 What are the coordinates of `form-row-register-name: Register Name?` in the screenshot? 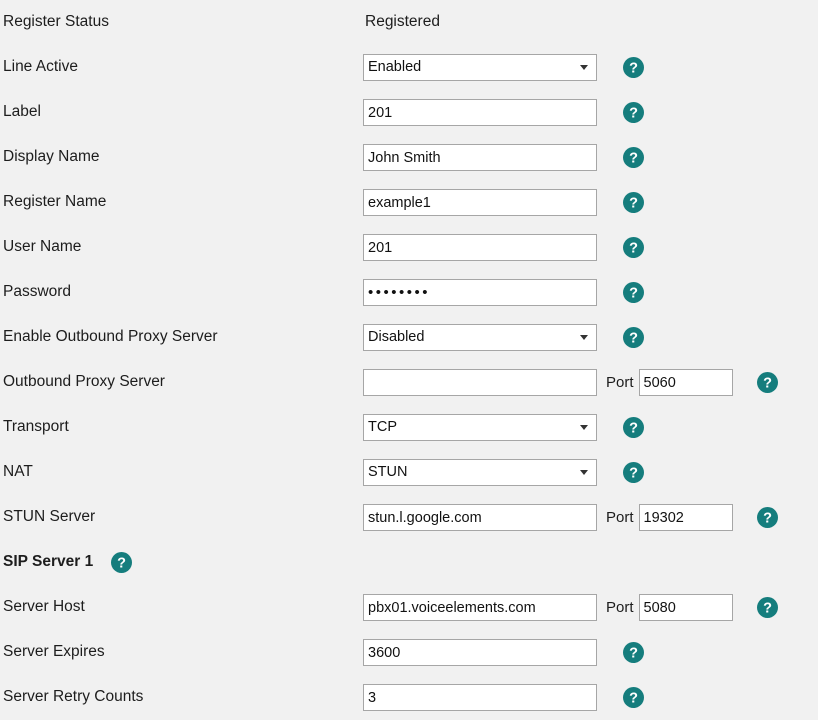 It's located at (409, 202).